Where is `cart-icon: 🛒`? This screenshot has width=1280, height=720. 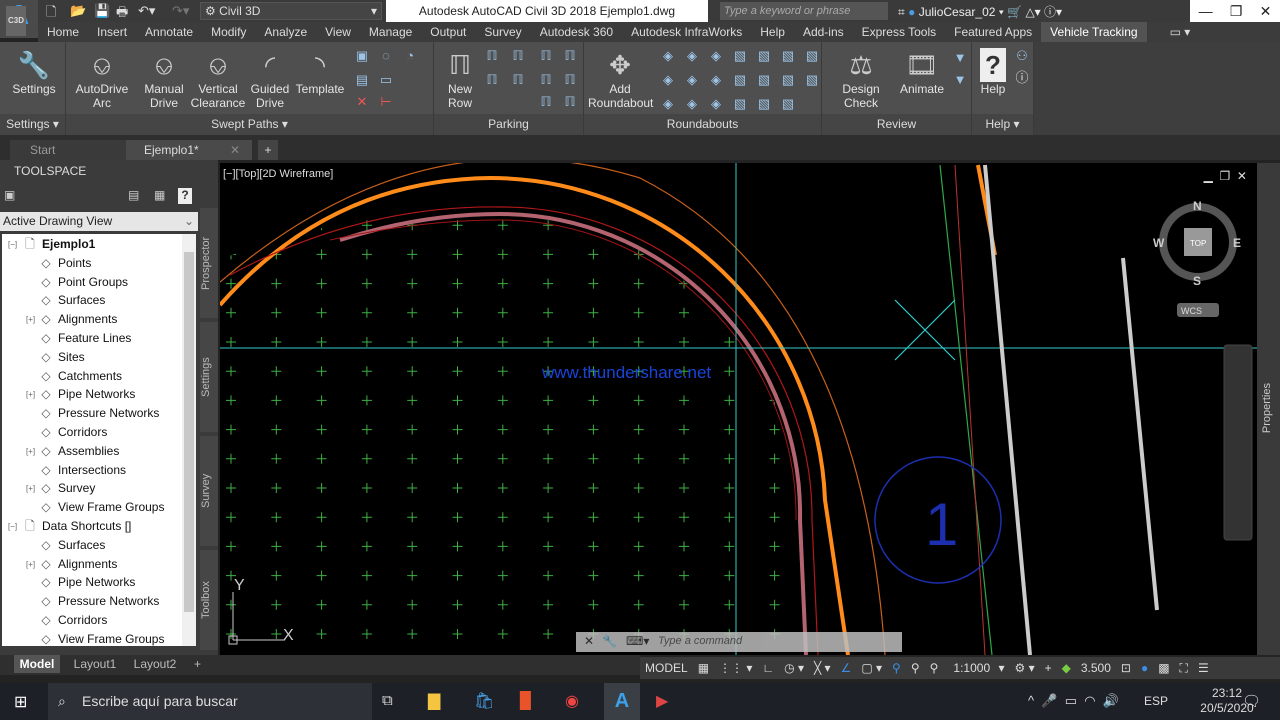
cart-icon: 🛒 is located at coordinates (1014, 12).